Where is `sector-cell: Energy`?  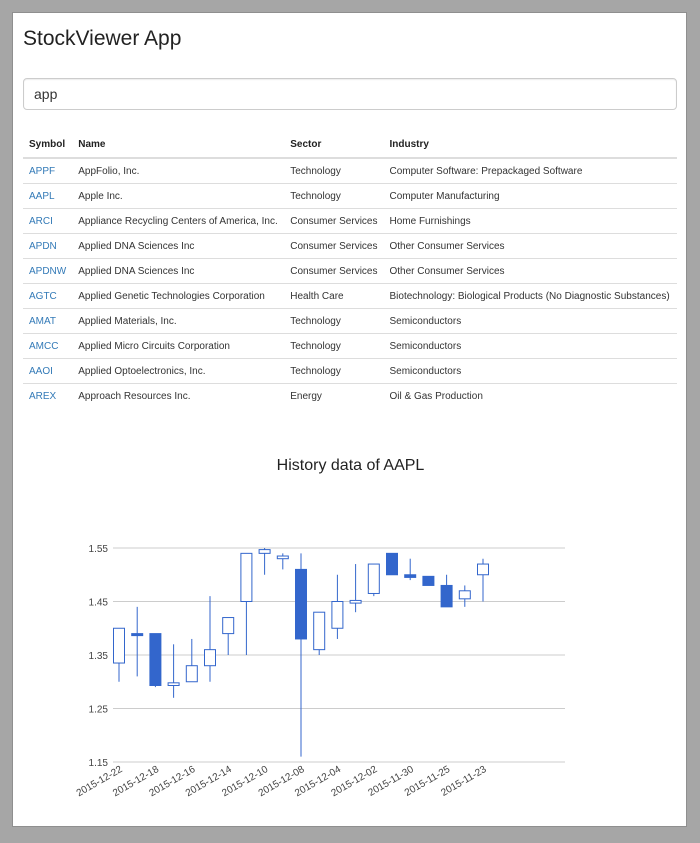
sector-cell: Energy is located at coordinates (334, 395).